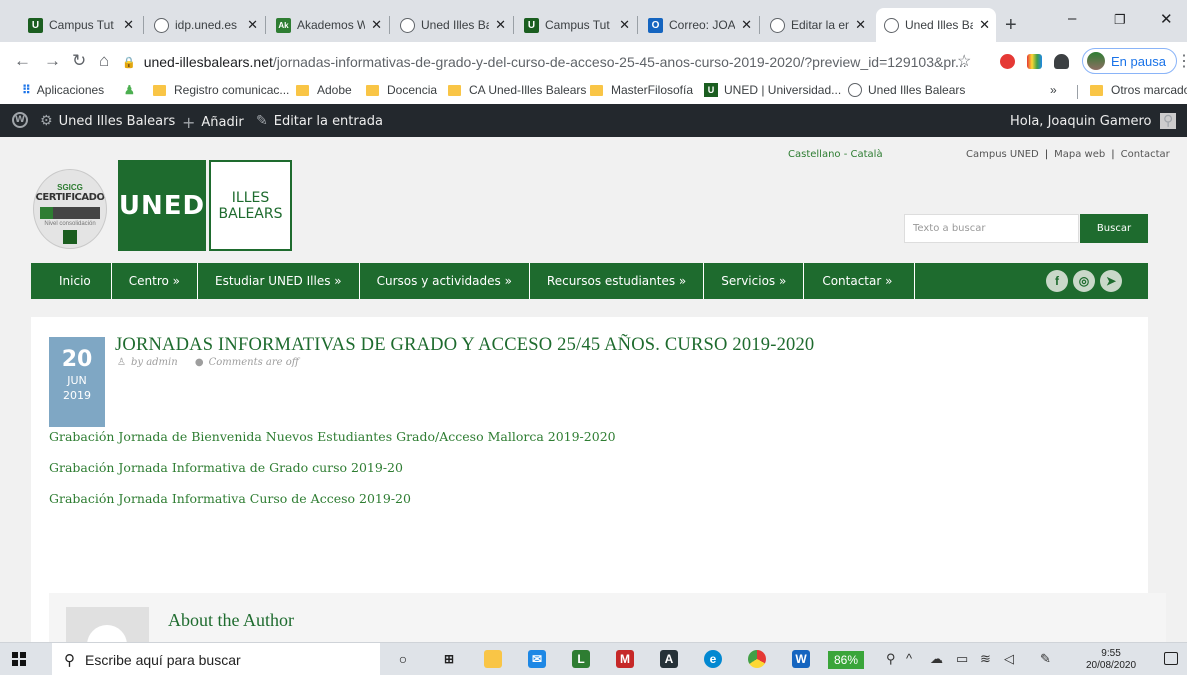 The height and width of the screenshot is (675, 1187). Describe the element at coordinates (754, 281) in the screenshot. I see `nav-servicios: Servicios »` at that location.